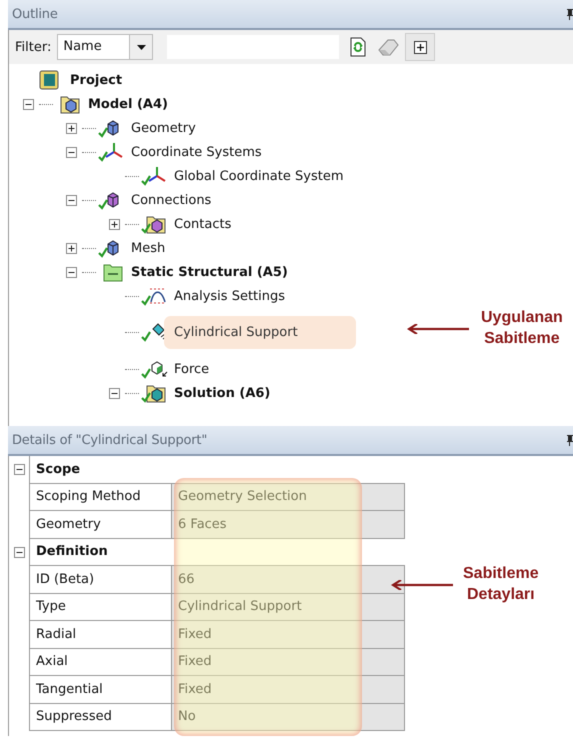 This screenshot has width=573, height=738. I want to click on filter-dropdown: Name, so click(105, 47).